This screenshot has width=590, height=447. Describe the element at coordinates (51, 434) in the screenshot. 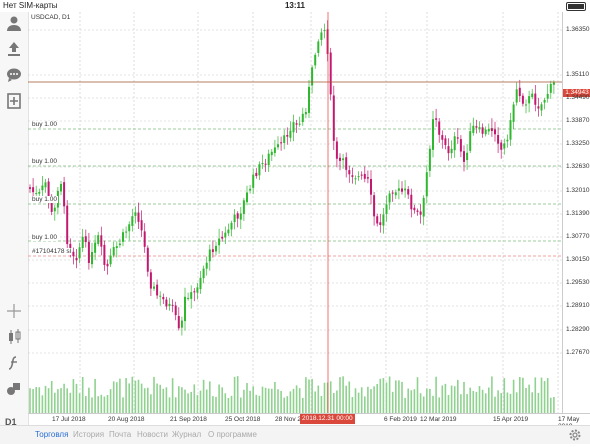

I see `tab-trade: Торговля` at that location.